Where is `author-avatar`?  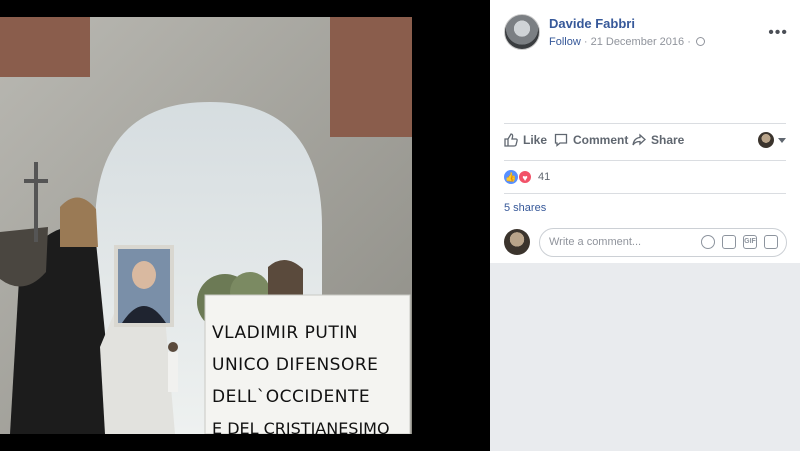 author-avatar is located at coordinates (522, 32).